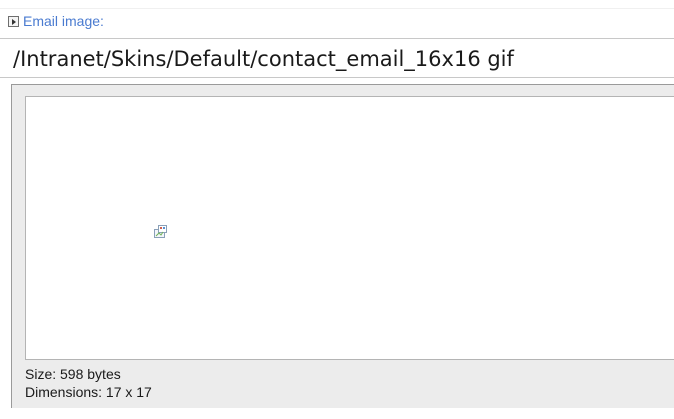  What do you see at coordinates (73, 374) in the screenshot?
I see `image-size-text: Size: 598 bytes` at bounding box center [73, 374].